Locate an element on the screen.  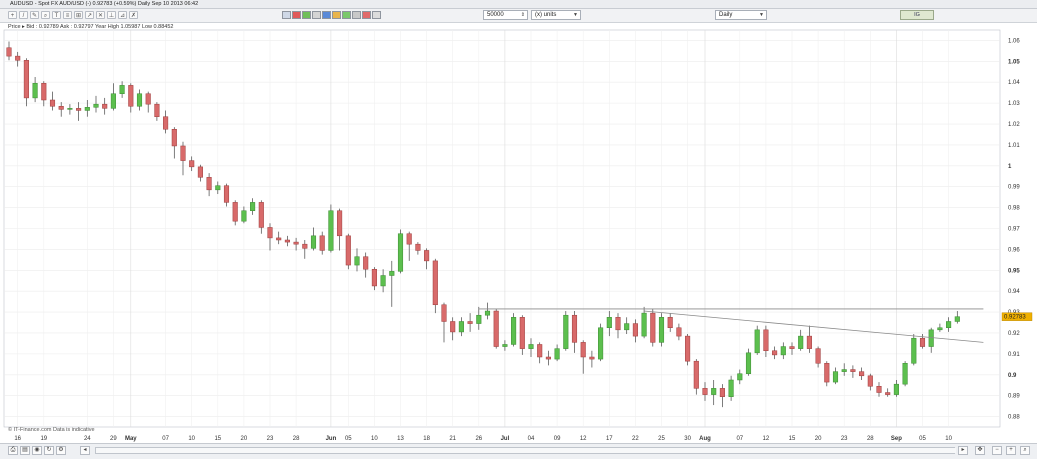
y-tick-label: 0.97 is located at coordinates (1014, 230).